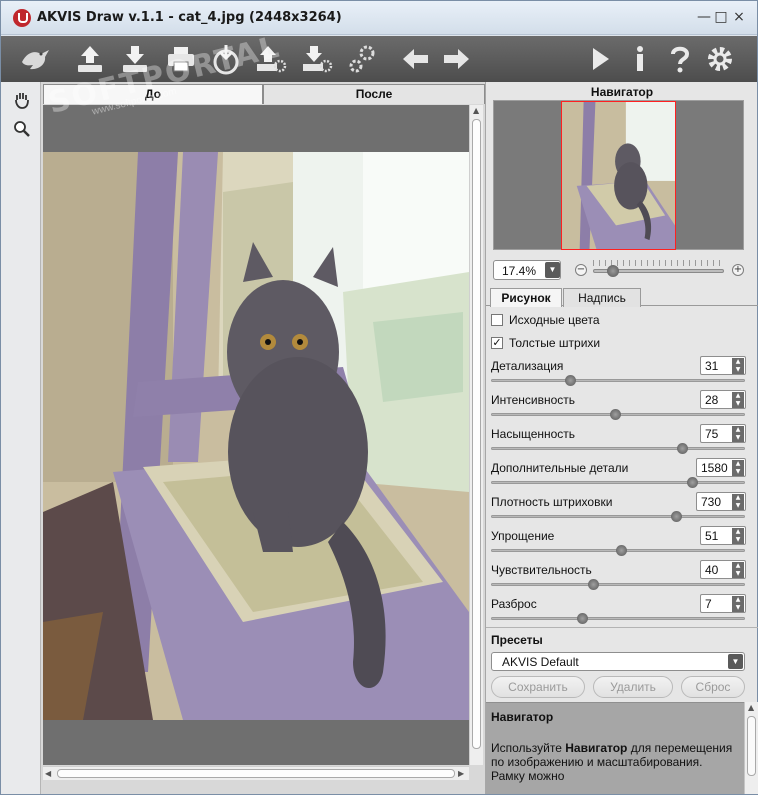 This screenshot has height=795, width=758. Describe the element at coordinates (723, 365) in the screenshot. I see `param-spinbox: 31 ▲ ▼` at that location.